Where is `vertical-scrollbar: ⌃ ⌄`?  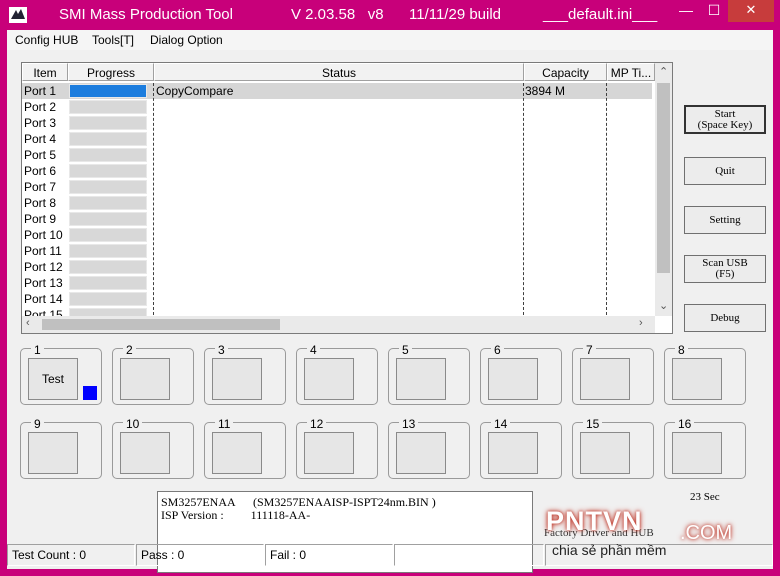 vertical-scrollbar: ⌃ ⌄ is located at coordinates (663, 189).